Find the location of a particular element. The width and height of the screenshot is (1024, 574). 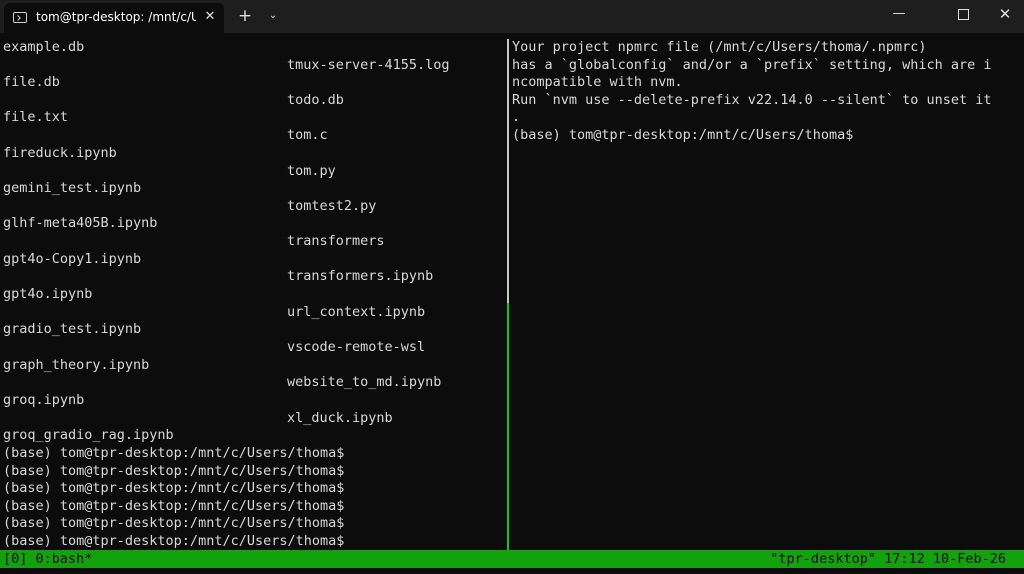

file-entry: tmux-server-4155.log is located at coordinates (368, 65).